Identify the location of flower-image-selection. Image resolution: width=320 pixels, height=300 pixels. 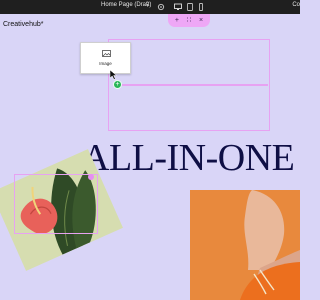
(56, 204).